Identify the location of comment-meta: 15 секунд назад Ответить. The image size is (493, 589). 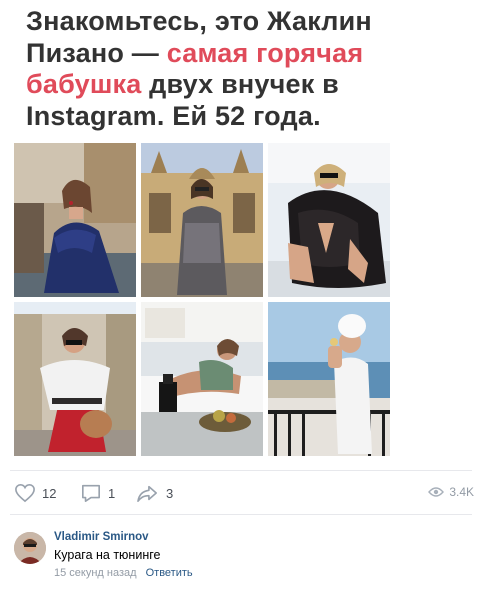
(123, 573).